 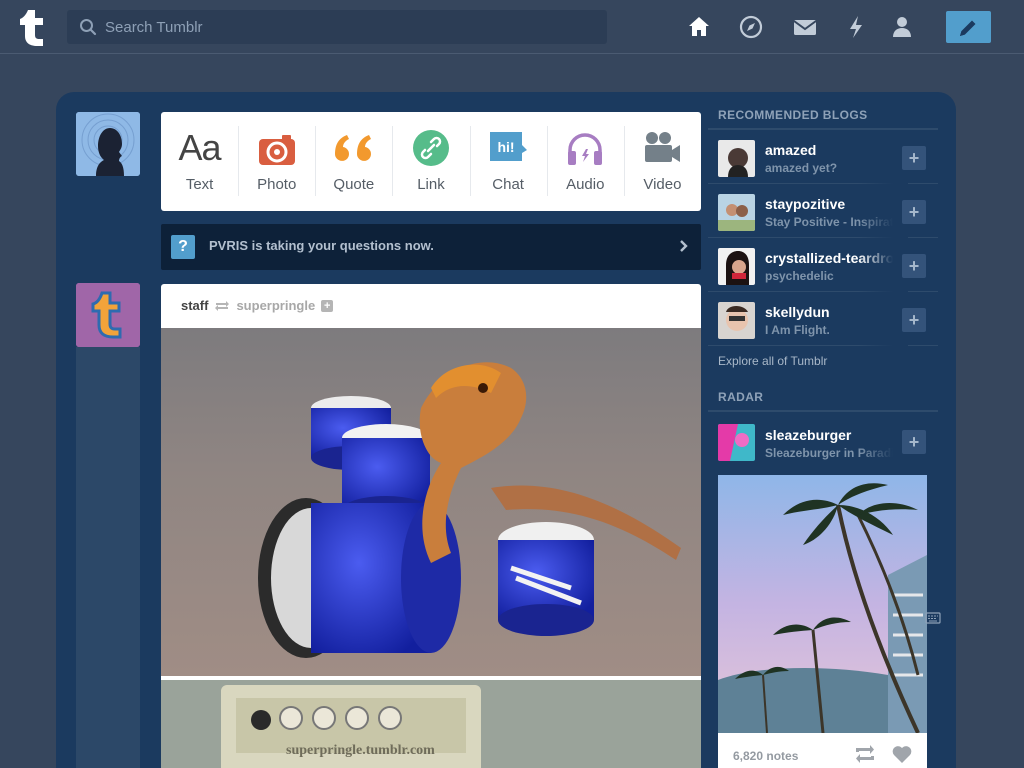 I want to click on post-type-label: Quote, so click(x=354, y=184).